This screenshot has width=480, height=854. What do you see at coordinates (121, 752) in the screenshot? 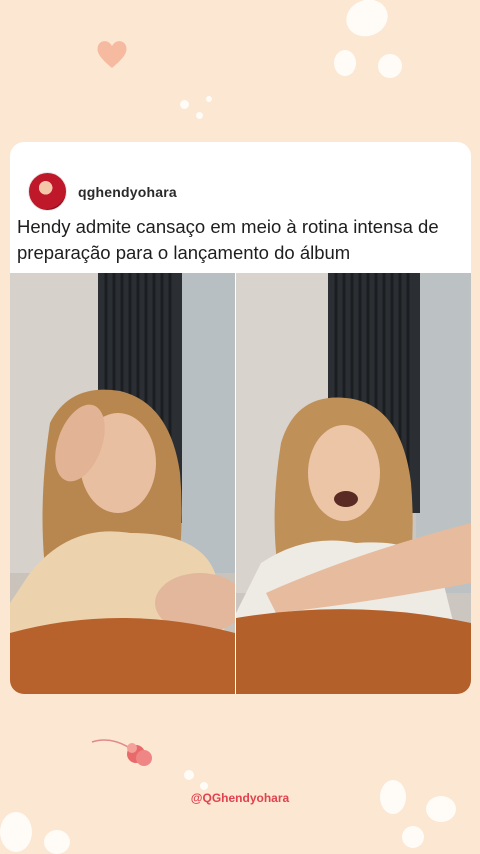
I see `flower-icon` at bounding box center [121, 752].